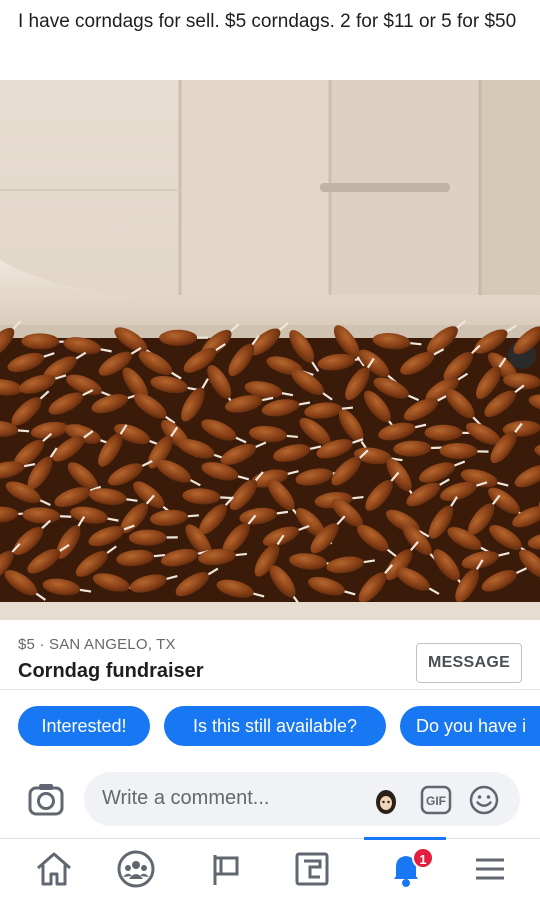 The image size is (540, 899). I want to click on home-icon, so click(54, 869).